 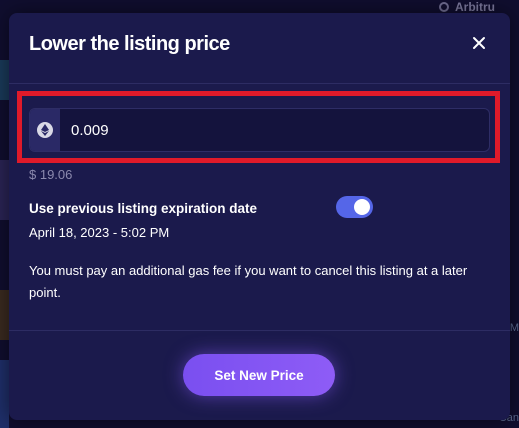 I want to click on expiration-date: April 18, 2023 - 5:02 PM, so click(x=99, y=232).